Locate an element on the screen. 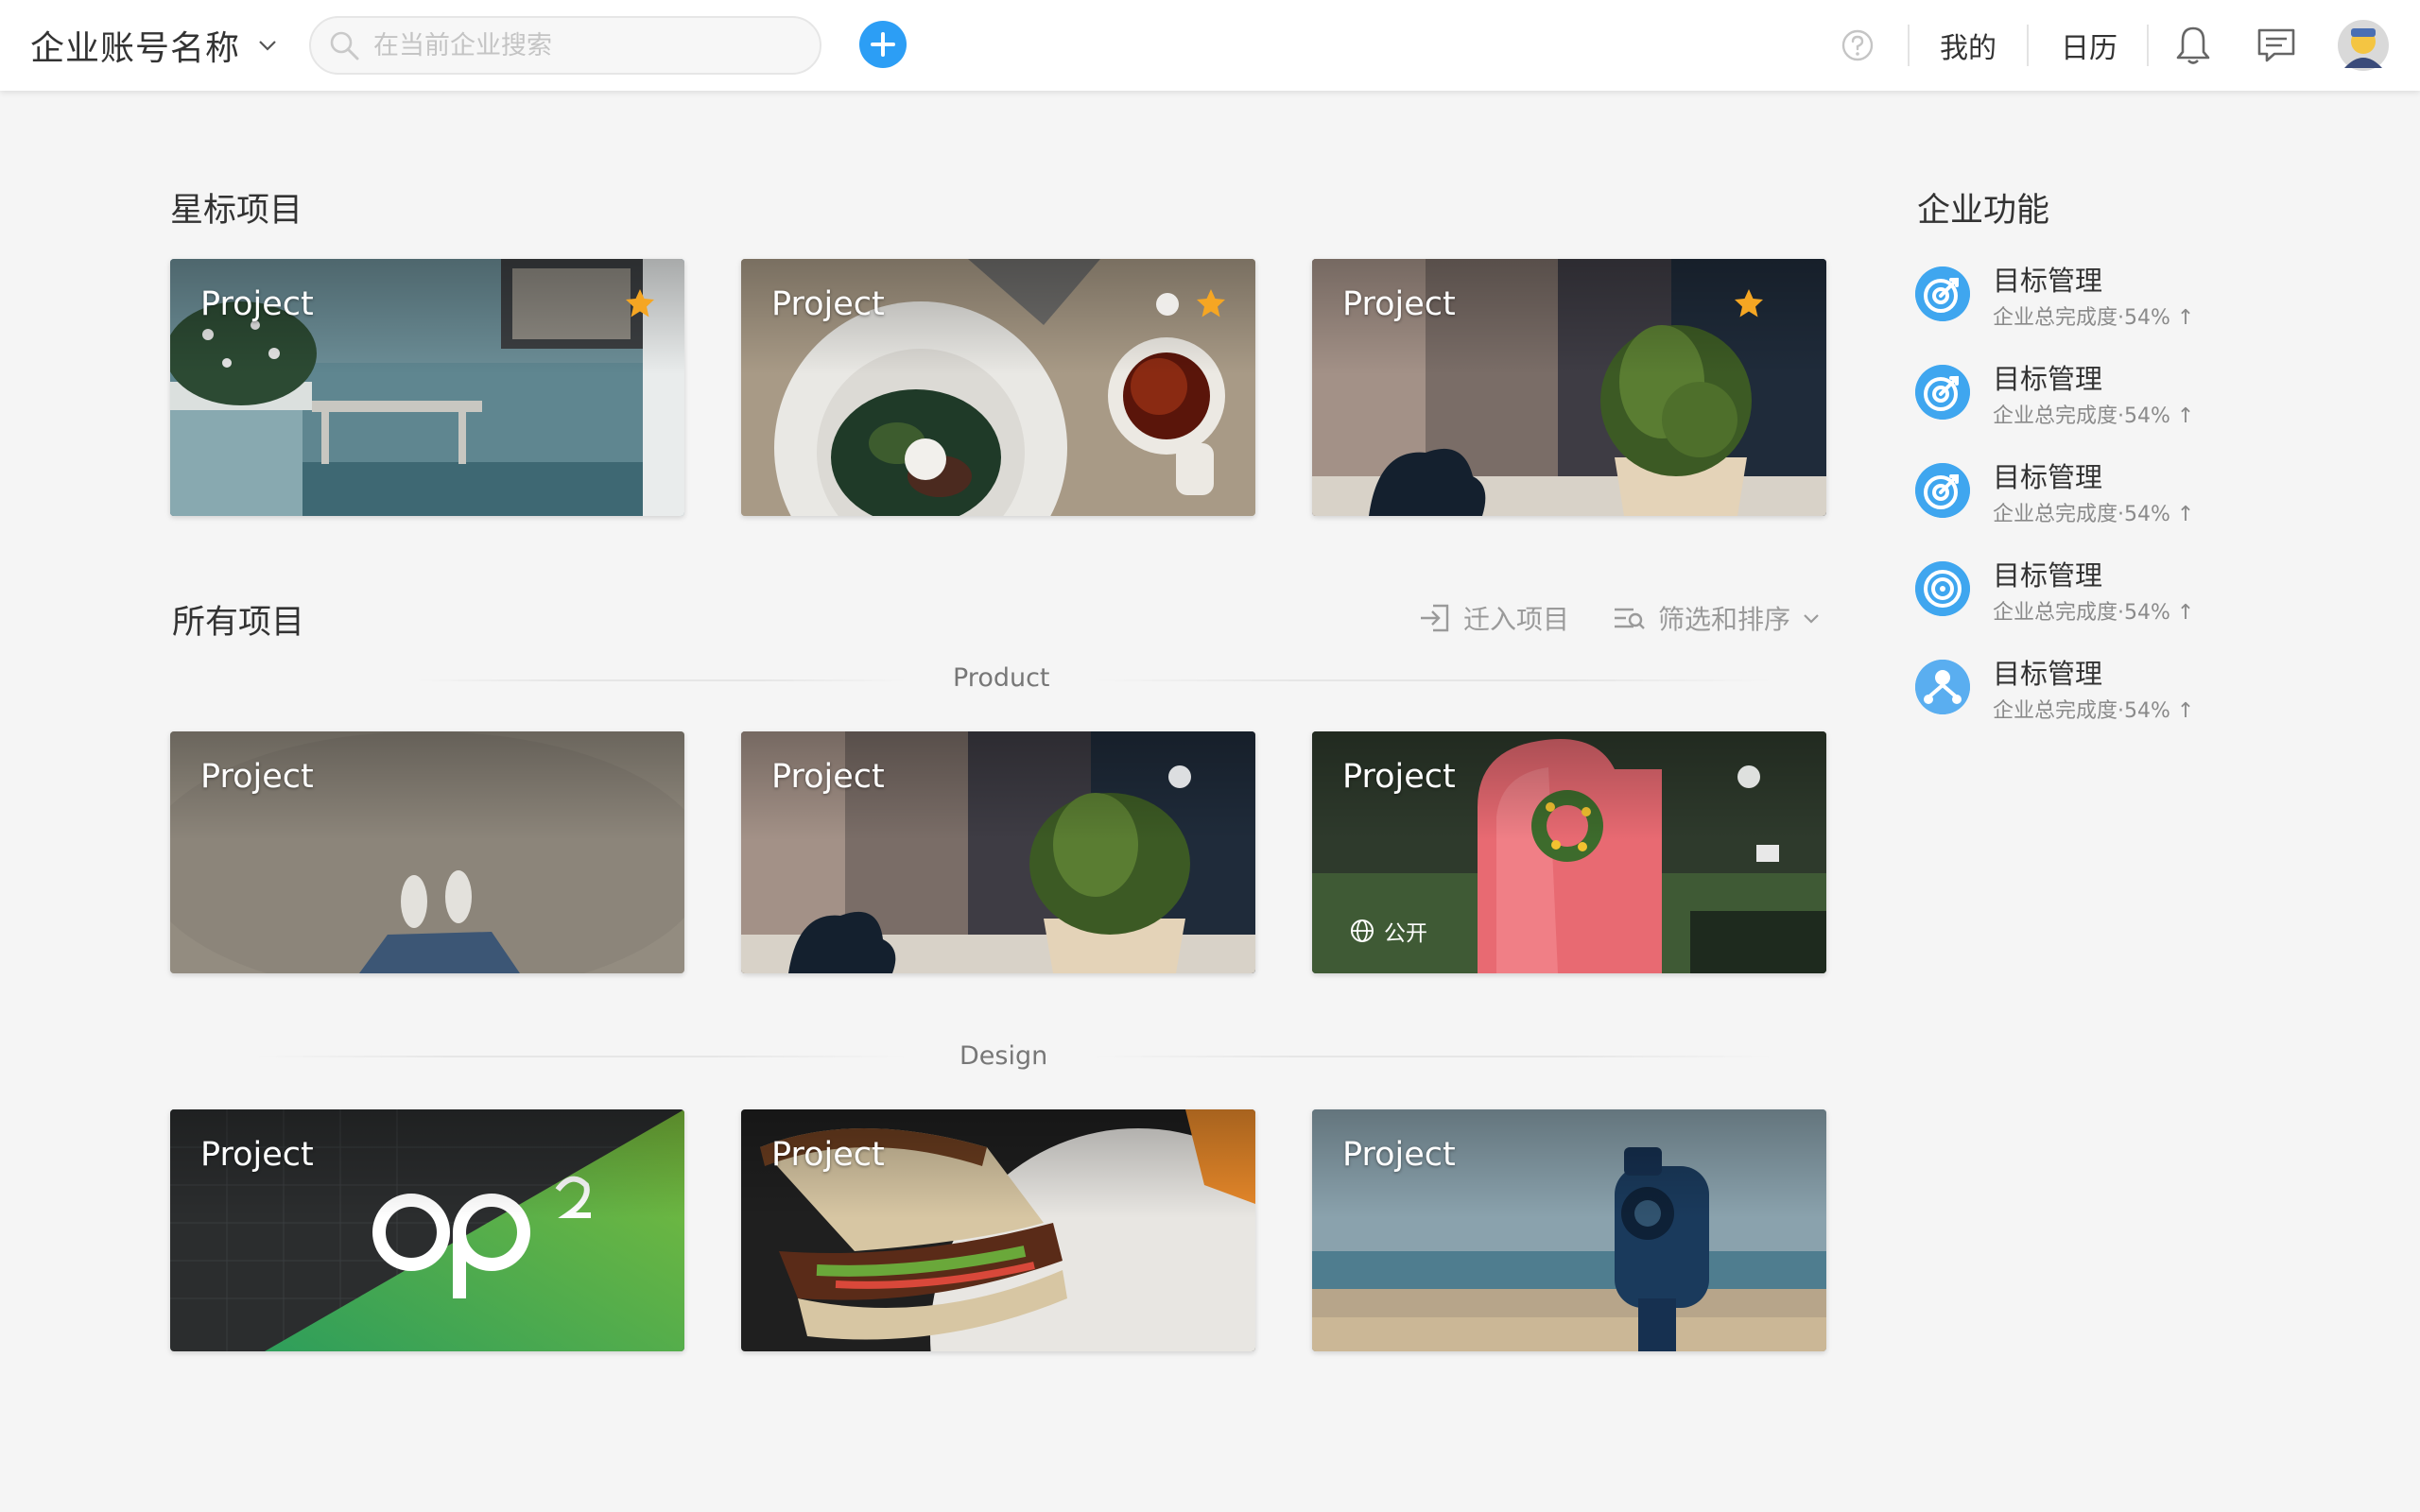  top-right-nav: 我的 日历 is located at coordinates (1210, 45).